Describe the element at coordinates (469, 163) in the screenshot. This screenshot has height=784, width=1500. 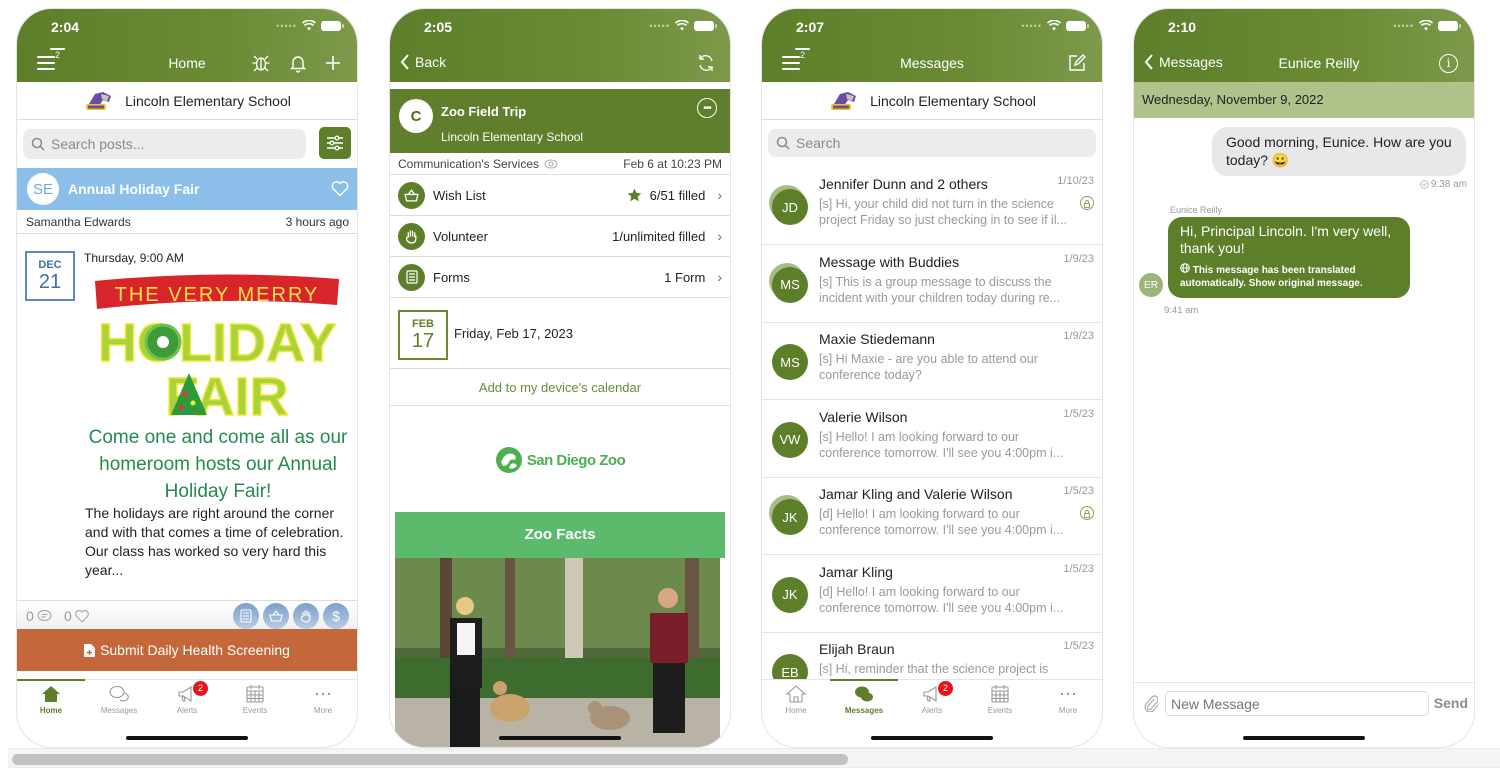
I see `services-label: Communication's Services` at that location.